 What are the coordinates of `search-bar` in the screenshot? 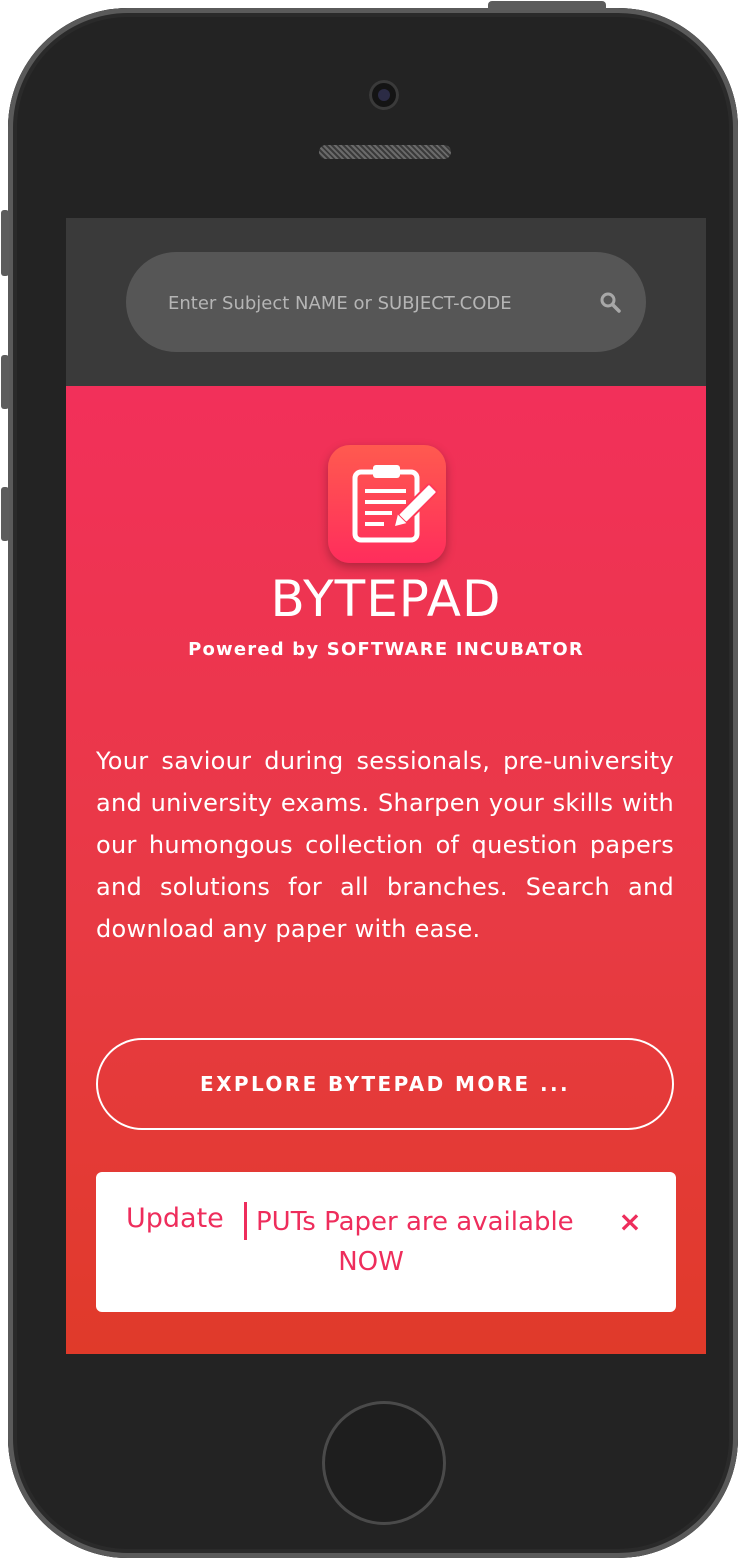 It's located at (386, 302).